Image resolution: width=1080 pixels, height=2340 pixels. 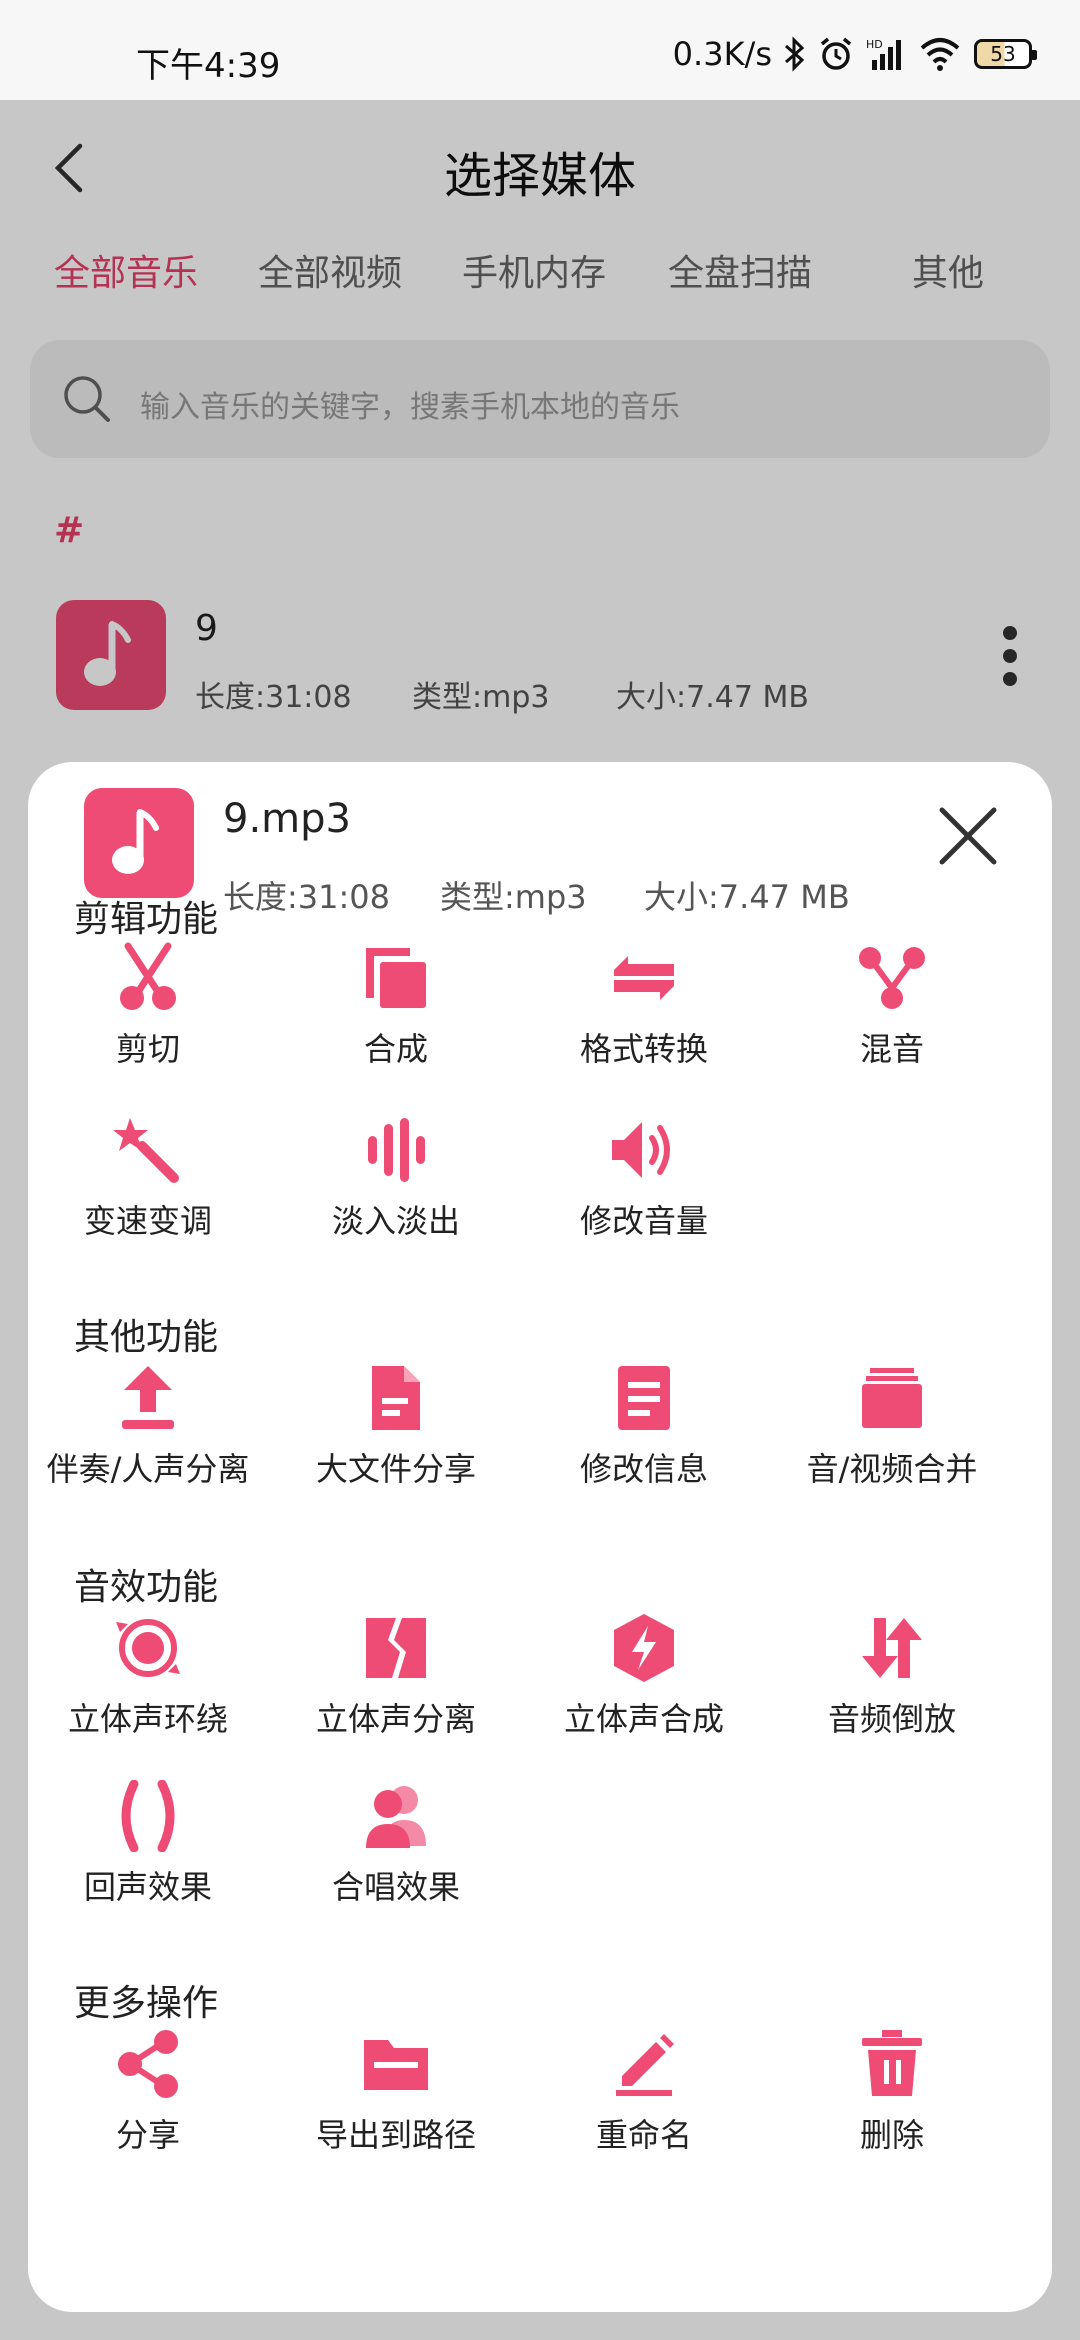 I want to click on edit-icon, so click(x=644, y=2064).